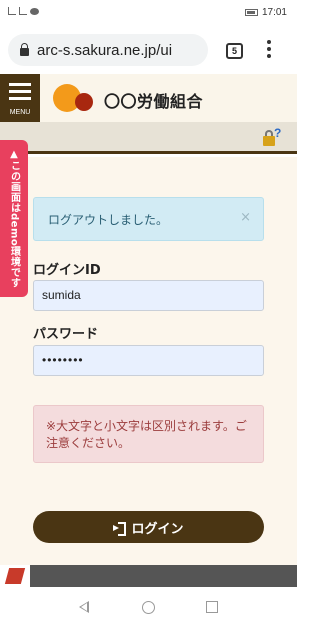 This screenshot has width=320, height=627. What do you see at coordinates (66, 334) in the screenshot?
I see `password-label: パスワード` at bounding box center [66, 334].